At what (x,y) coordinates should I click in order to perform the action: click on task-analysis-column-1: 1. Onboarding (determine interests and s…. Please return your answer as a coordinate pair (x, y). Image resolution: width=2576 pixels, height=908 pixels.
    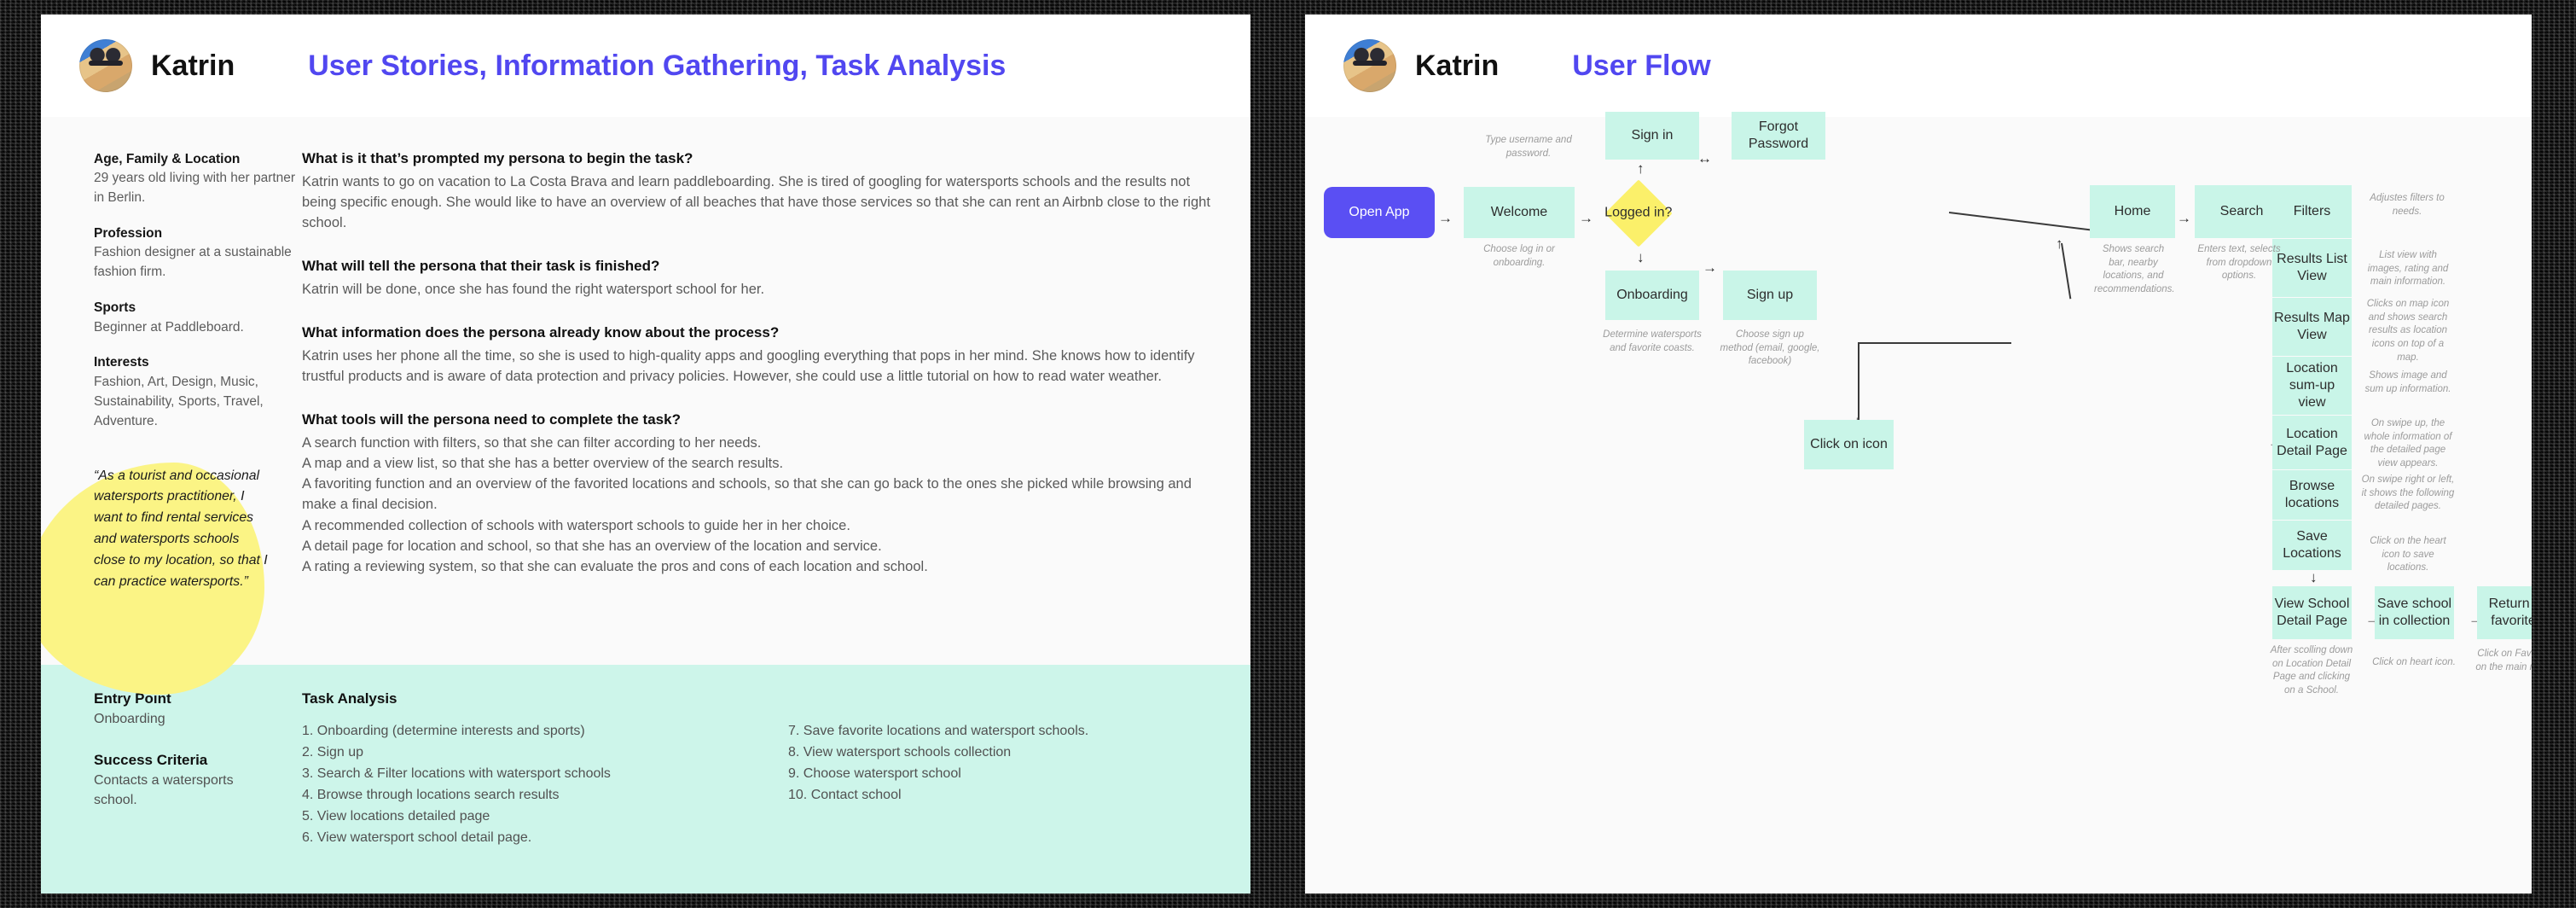
    Looking at the image, I should click on (545, 785).